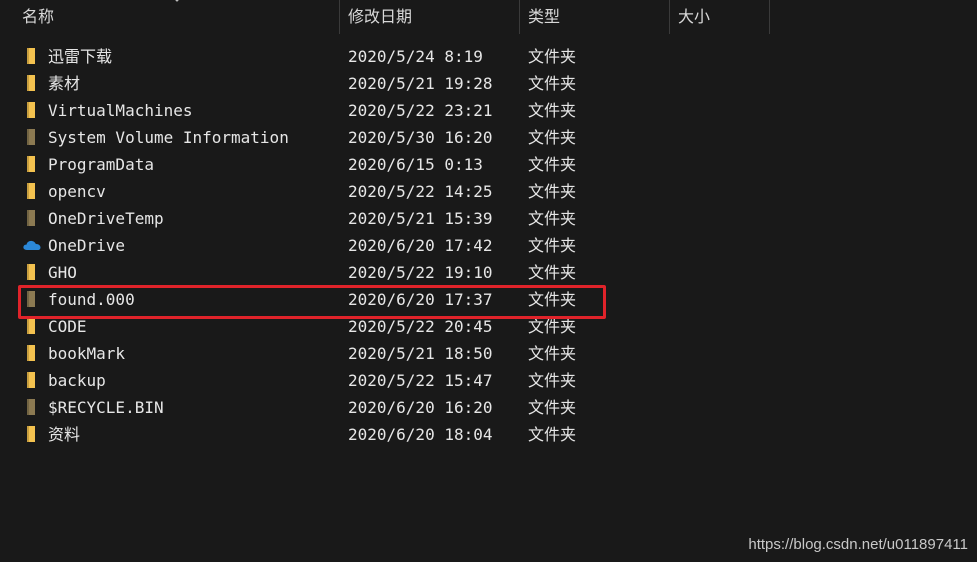 The width and height of the screenshot is (977, 562). What do you see at coordinates (77, 191) in the screenshot?
I see `file-name: opencv` at bounding box center [77, 191].